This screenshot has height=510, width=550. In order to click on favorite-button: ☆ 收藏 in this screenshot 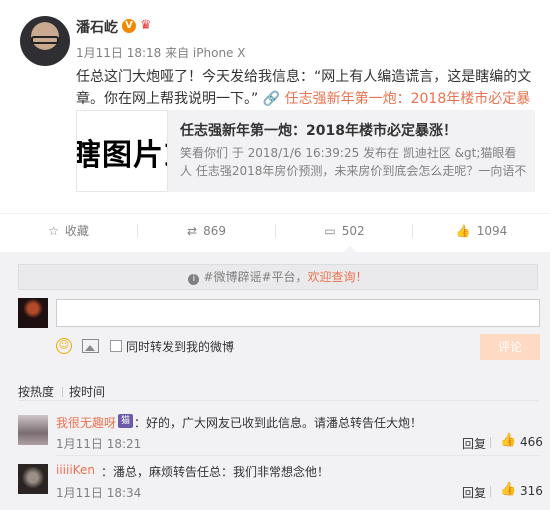, I will do `click(68, 231)`.